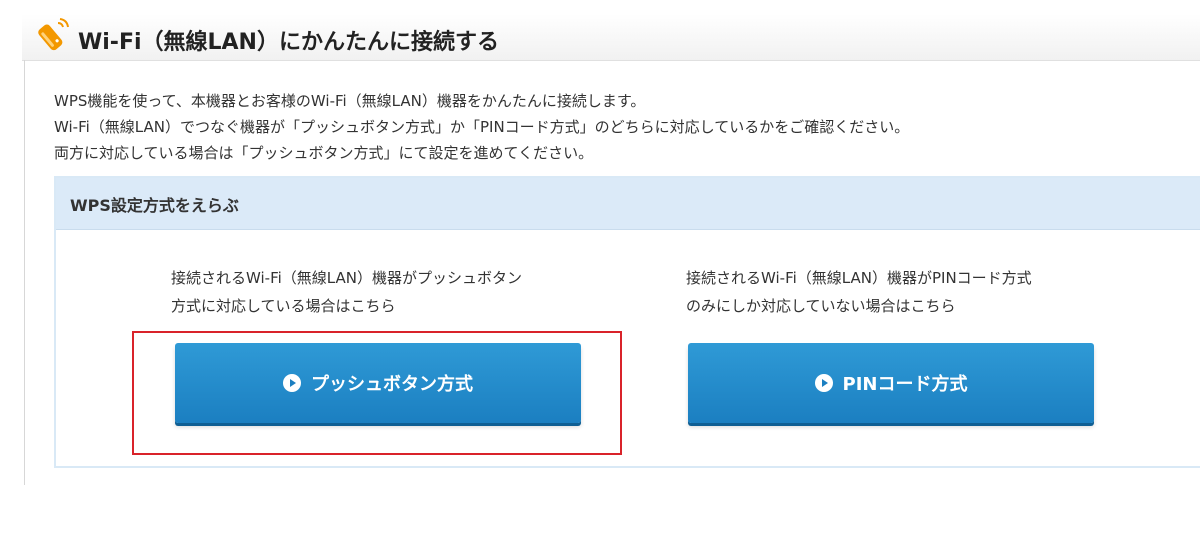 This screenshot has height=533, width=1200. I want to click on pin-code-method-label: PINコード方式, so click(905, 384).